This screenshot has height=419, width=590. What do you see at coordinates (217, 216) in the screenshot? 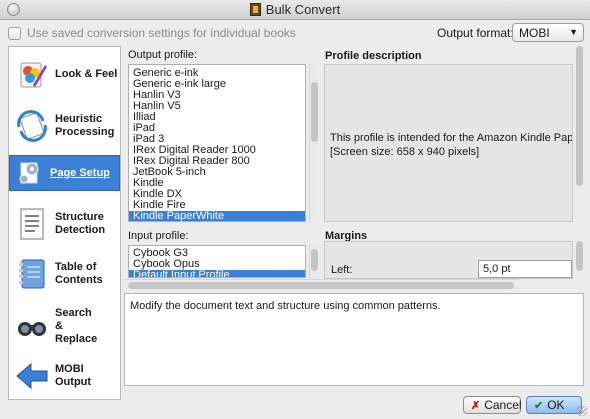
I see `list-item-selected: Kindle PaperWhite` at bounding box center [217, 216].